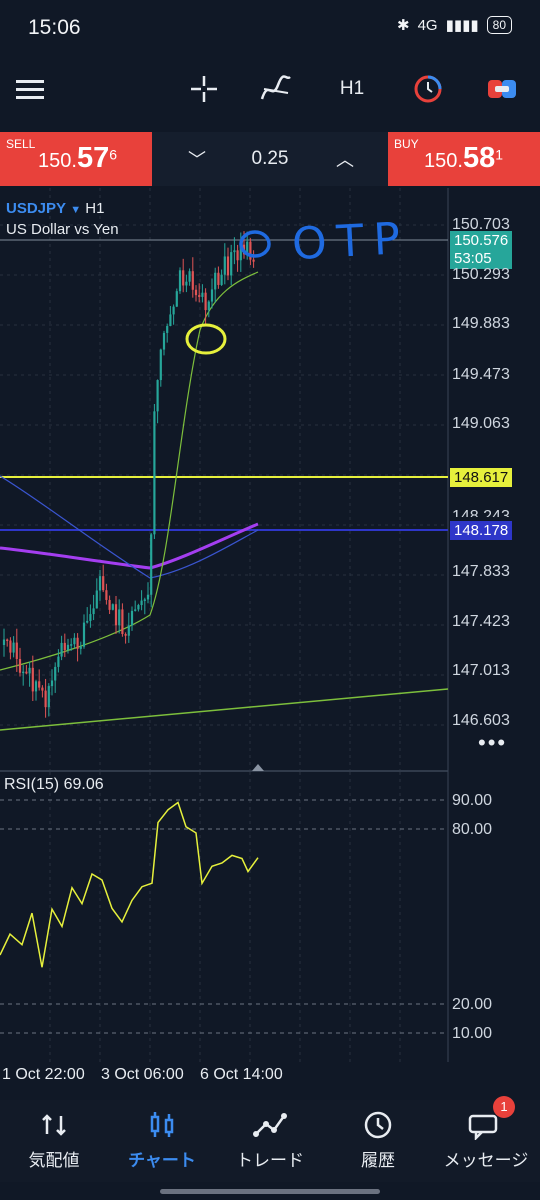  Describe the element at coordinates (241, 1074) in the screenshot. I see `x-label: 6 Oct 14:00` at that location.